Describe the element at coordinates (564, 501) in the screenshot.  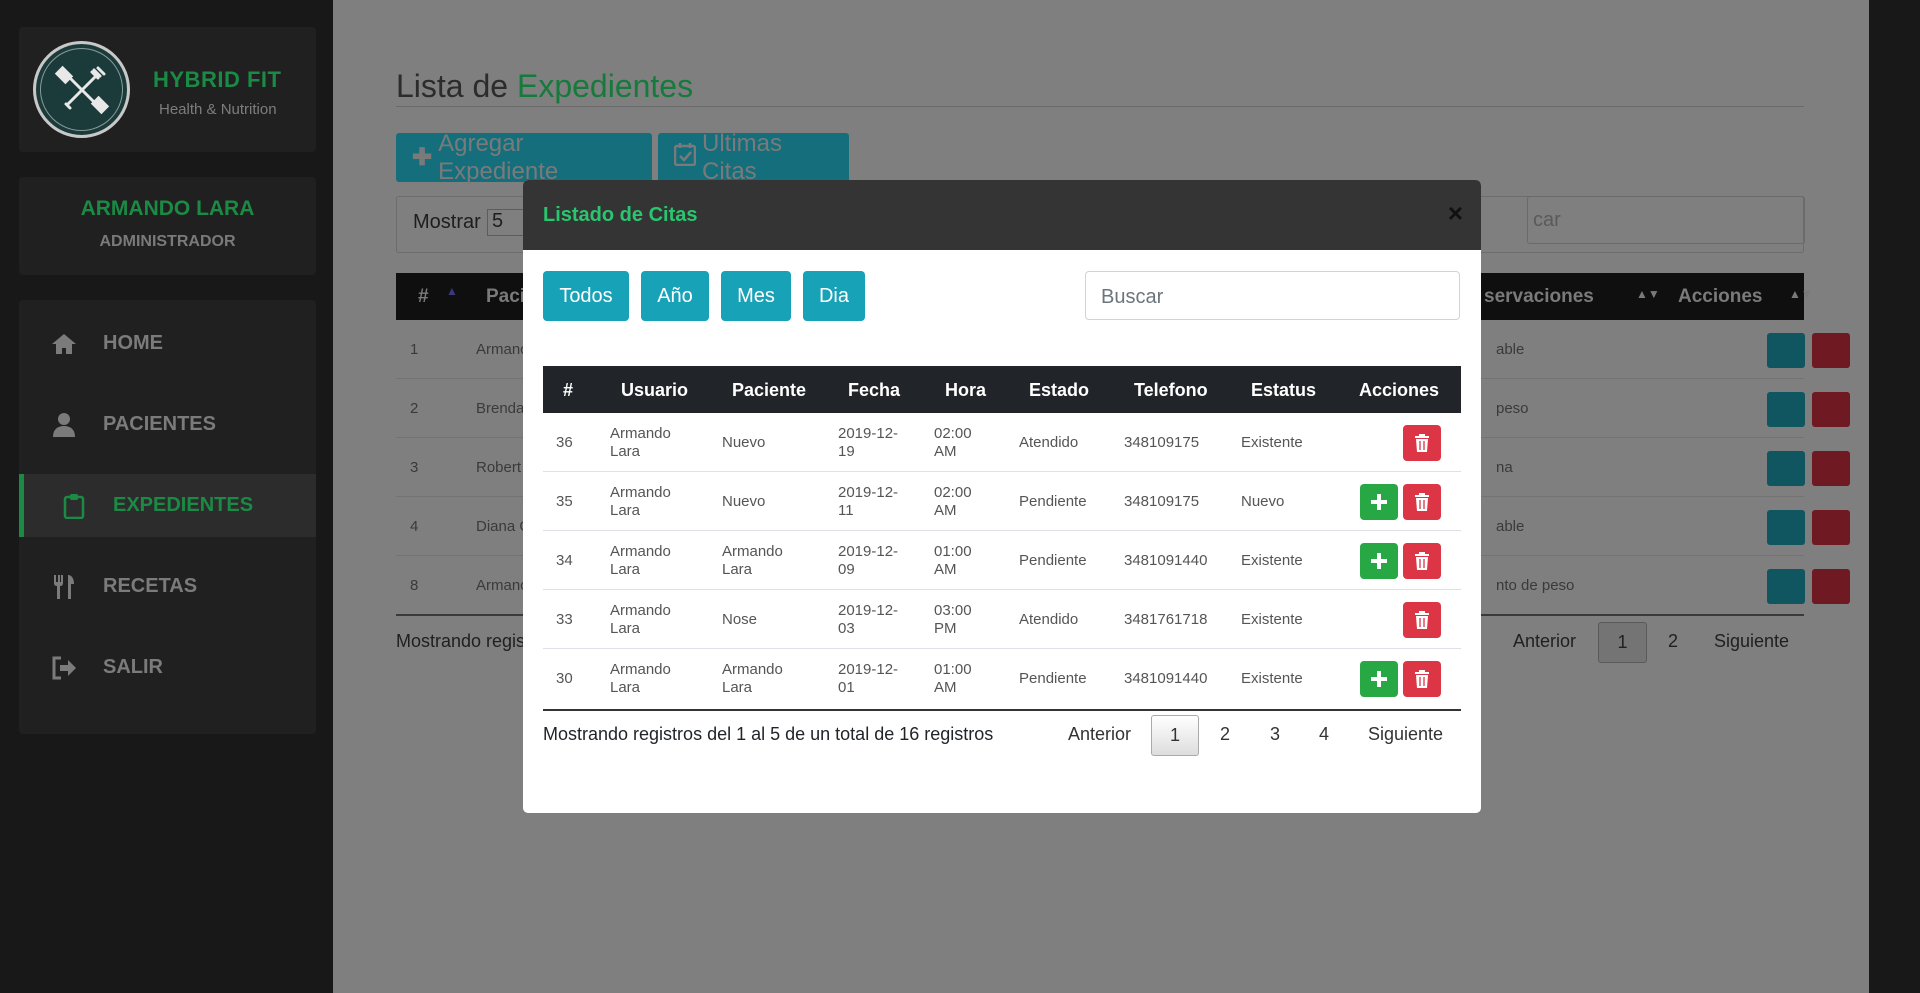
I see `cell-num: 35` at that location.